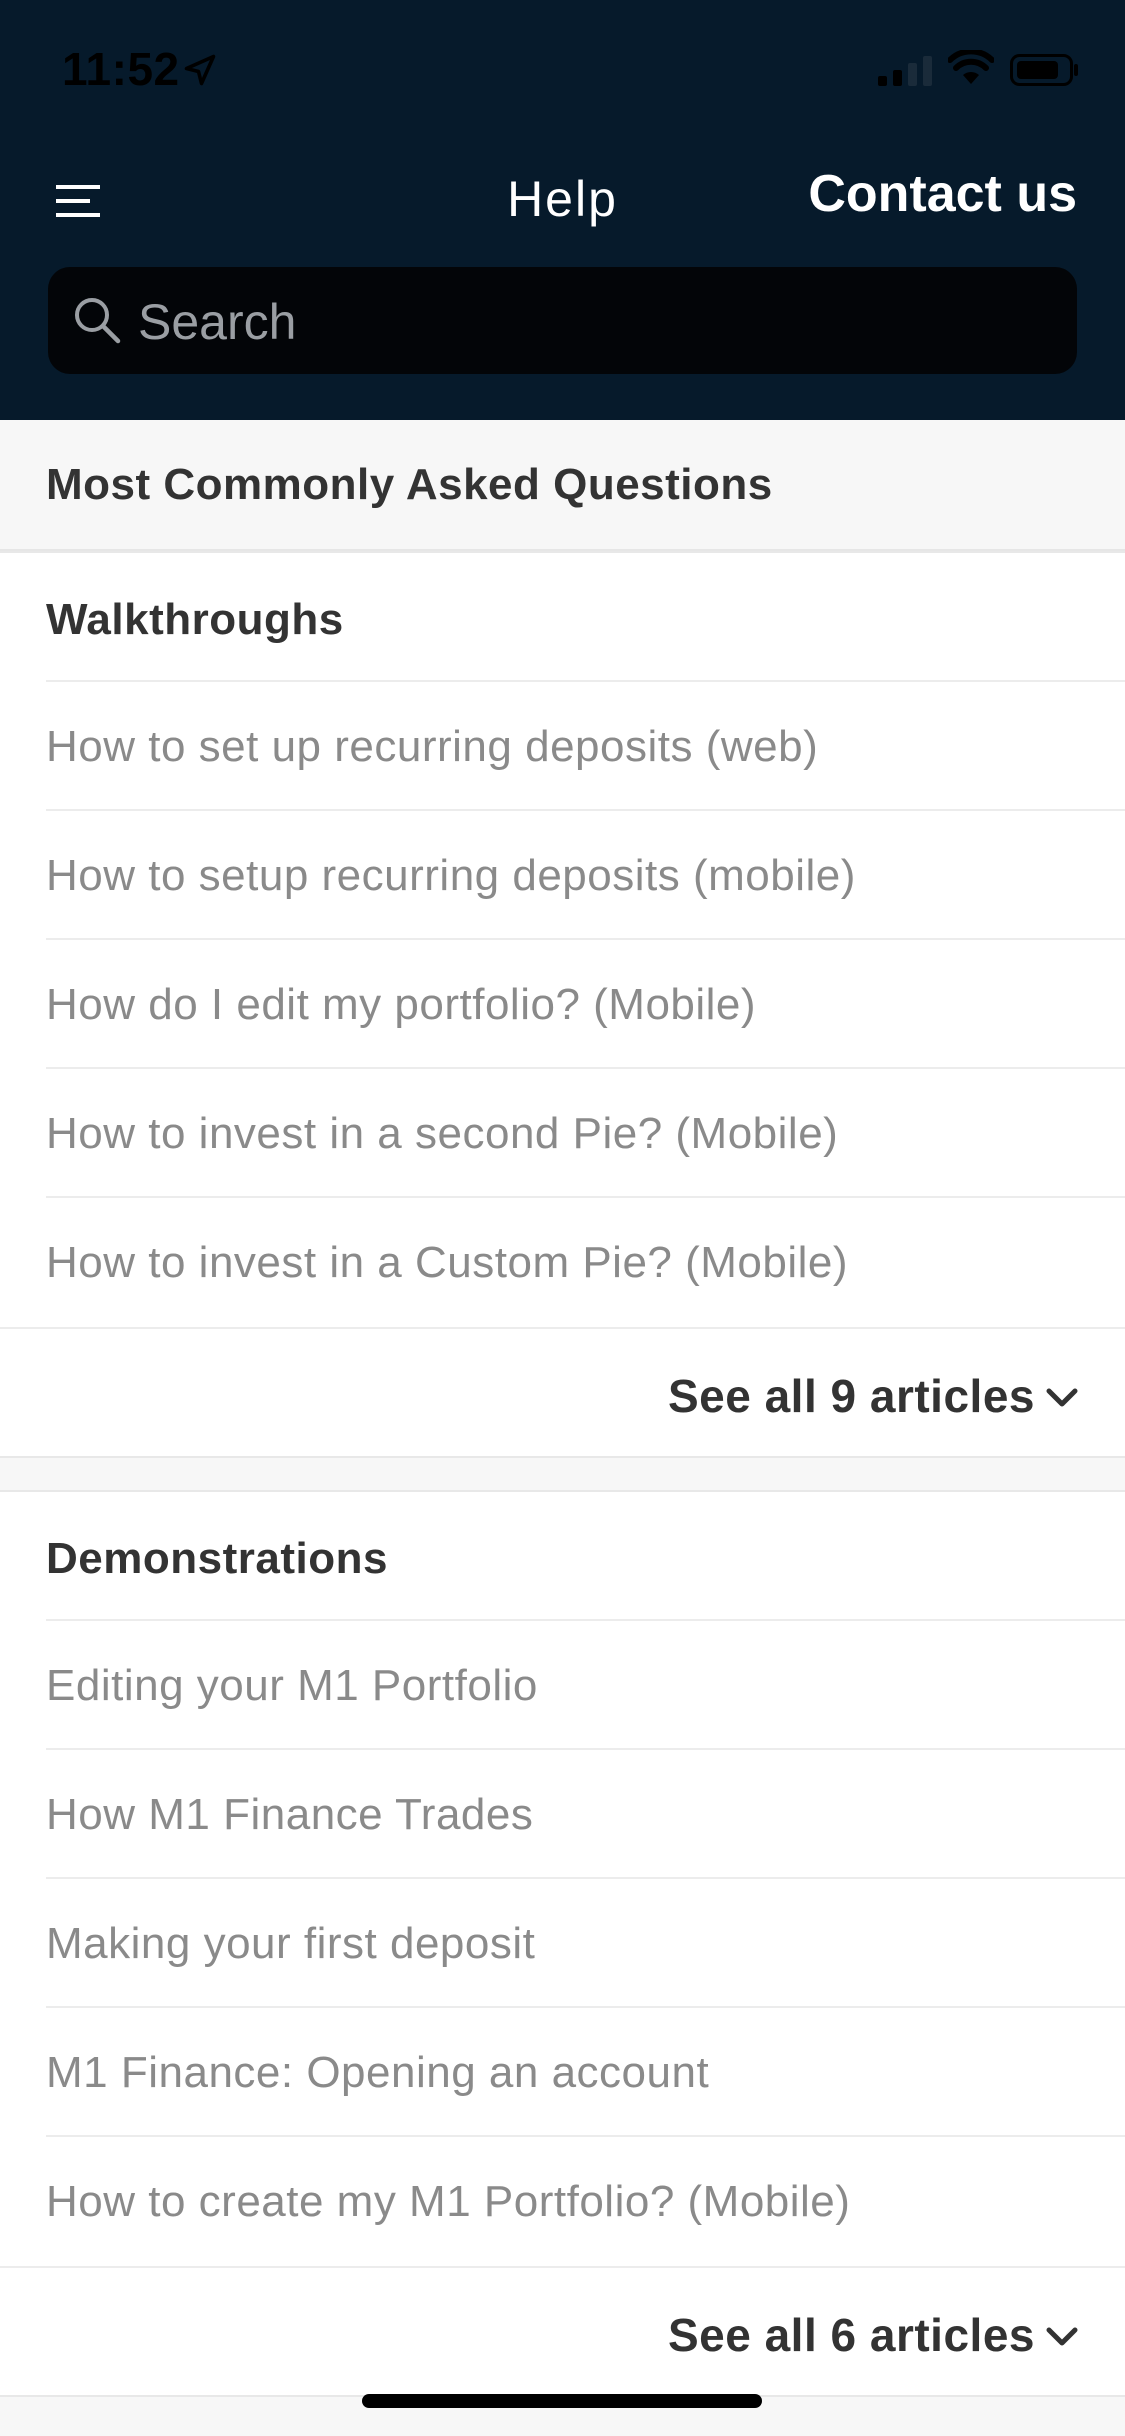 This screenshot has width=1125, height=2436. What do you see at coordinates (121, 69) in the screenshot?
I see `status-time: 11:52` at bounding box center [121, 69].